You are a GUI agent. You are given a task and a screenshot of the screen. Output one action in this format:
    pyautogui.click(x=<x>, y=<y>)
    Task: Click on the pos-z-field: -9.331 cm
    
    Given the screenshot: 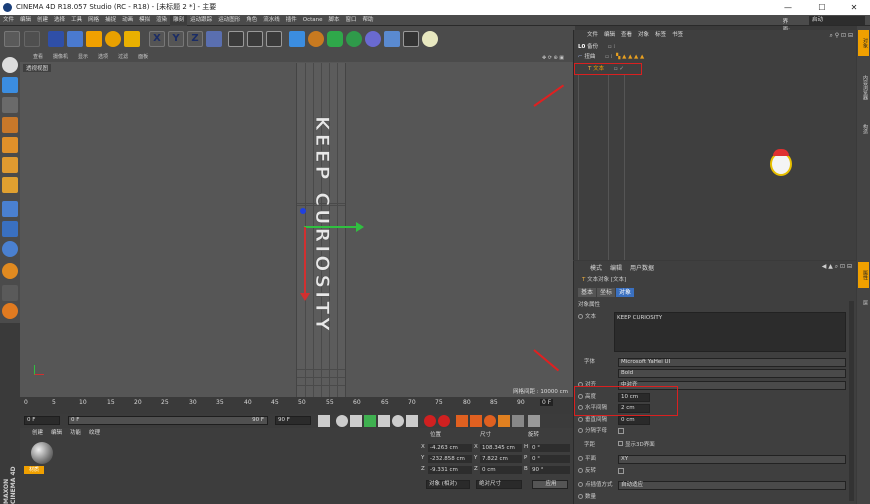 What is the action you would take?
    pyautogui.click(x=450, y=469)
    